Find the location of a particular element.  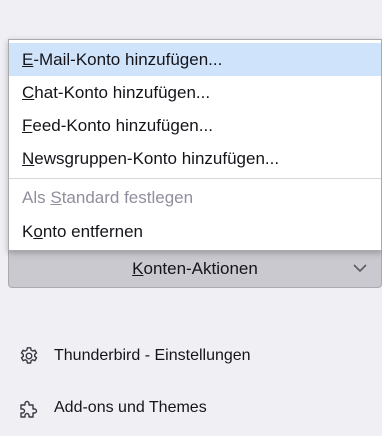

chevron-down-icon is located at coordinates (360, 268).